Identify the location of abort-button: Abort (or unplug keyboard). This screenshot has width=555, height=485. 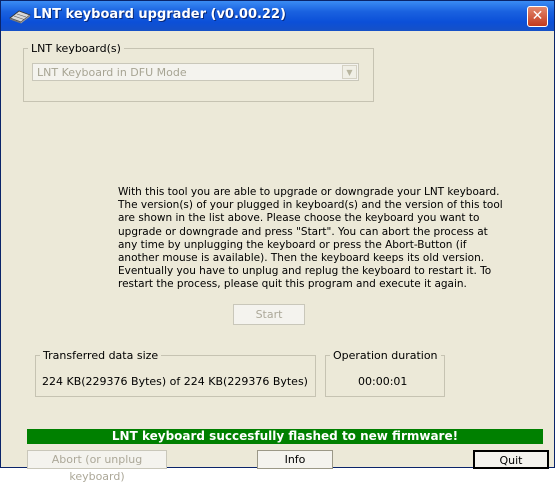
(97, 466).